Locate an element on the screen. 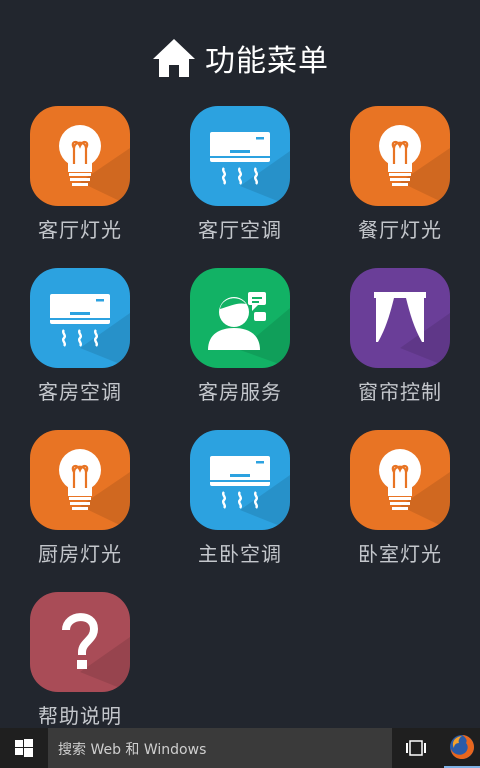  menu-item-label: 餐厅灯光 is located at coordinates (400, 230).